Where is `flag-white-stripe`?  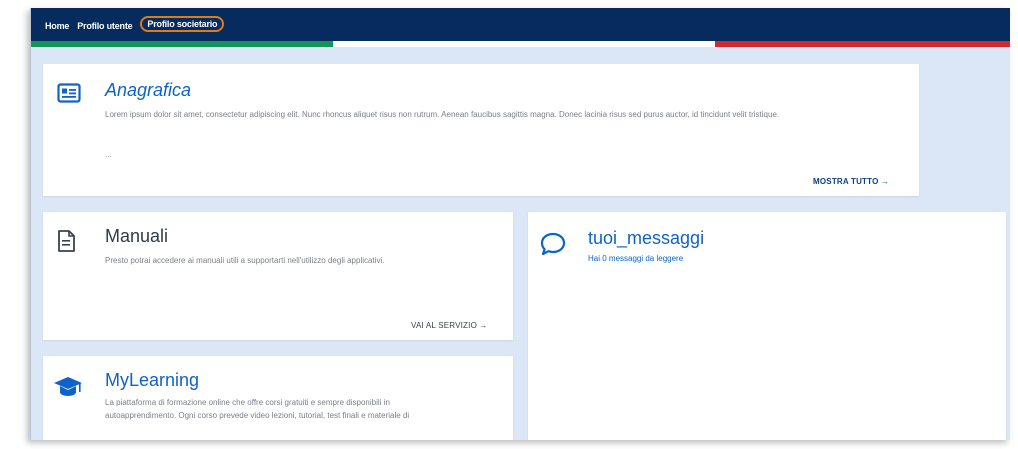 flag-white-stripe is located at coordinates (524, 44).